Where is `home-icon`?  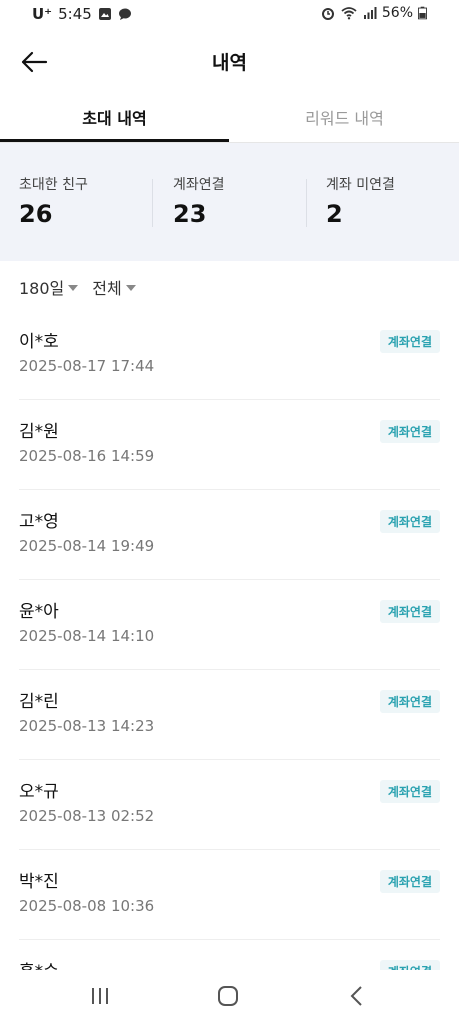 home-icon is located at coordinates (228, 996).